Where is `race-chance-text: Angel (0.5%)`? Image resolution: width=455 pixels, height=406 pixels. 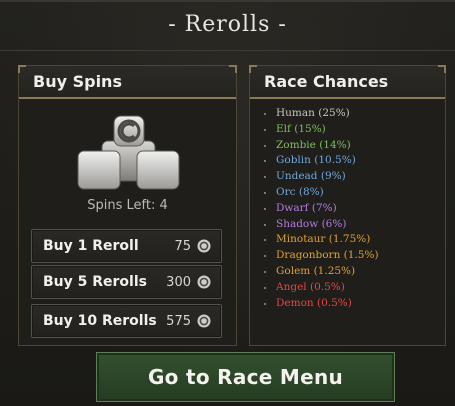 race-chance-text: Angel (0.5%) is located at coordinates (310, 286).